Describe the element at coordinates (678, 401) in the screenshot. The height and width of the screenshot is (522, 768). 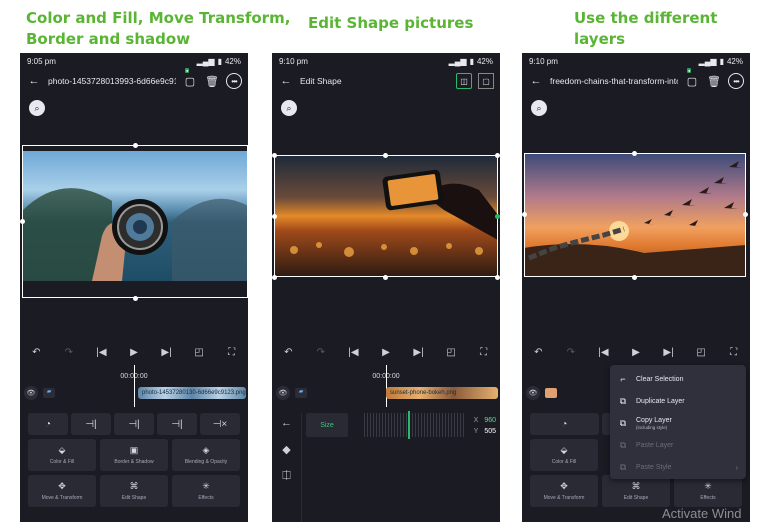
I see `menu-item-duplicate-layer: ⧉ Duplicate Layer` at that location.